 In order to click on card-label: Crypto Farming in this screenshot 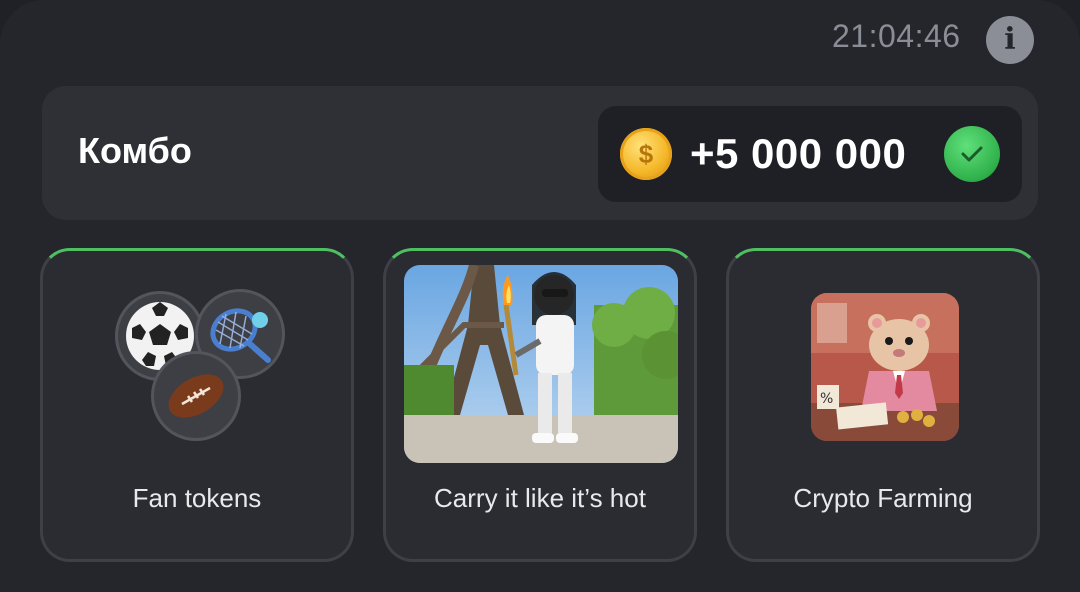, I will do `click(883, 498)`.